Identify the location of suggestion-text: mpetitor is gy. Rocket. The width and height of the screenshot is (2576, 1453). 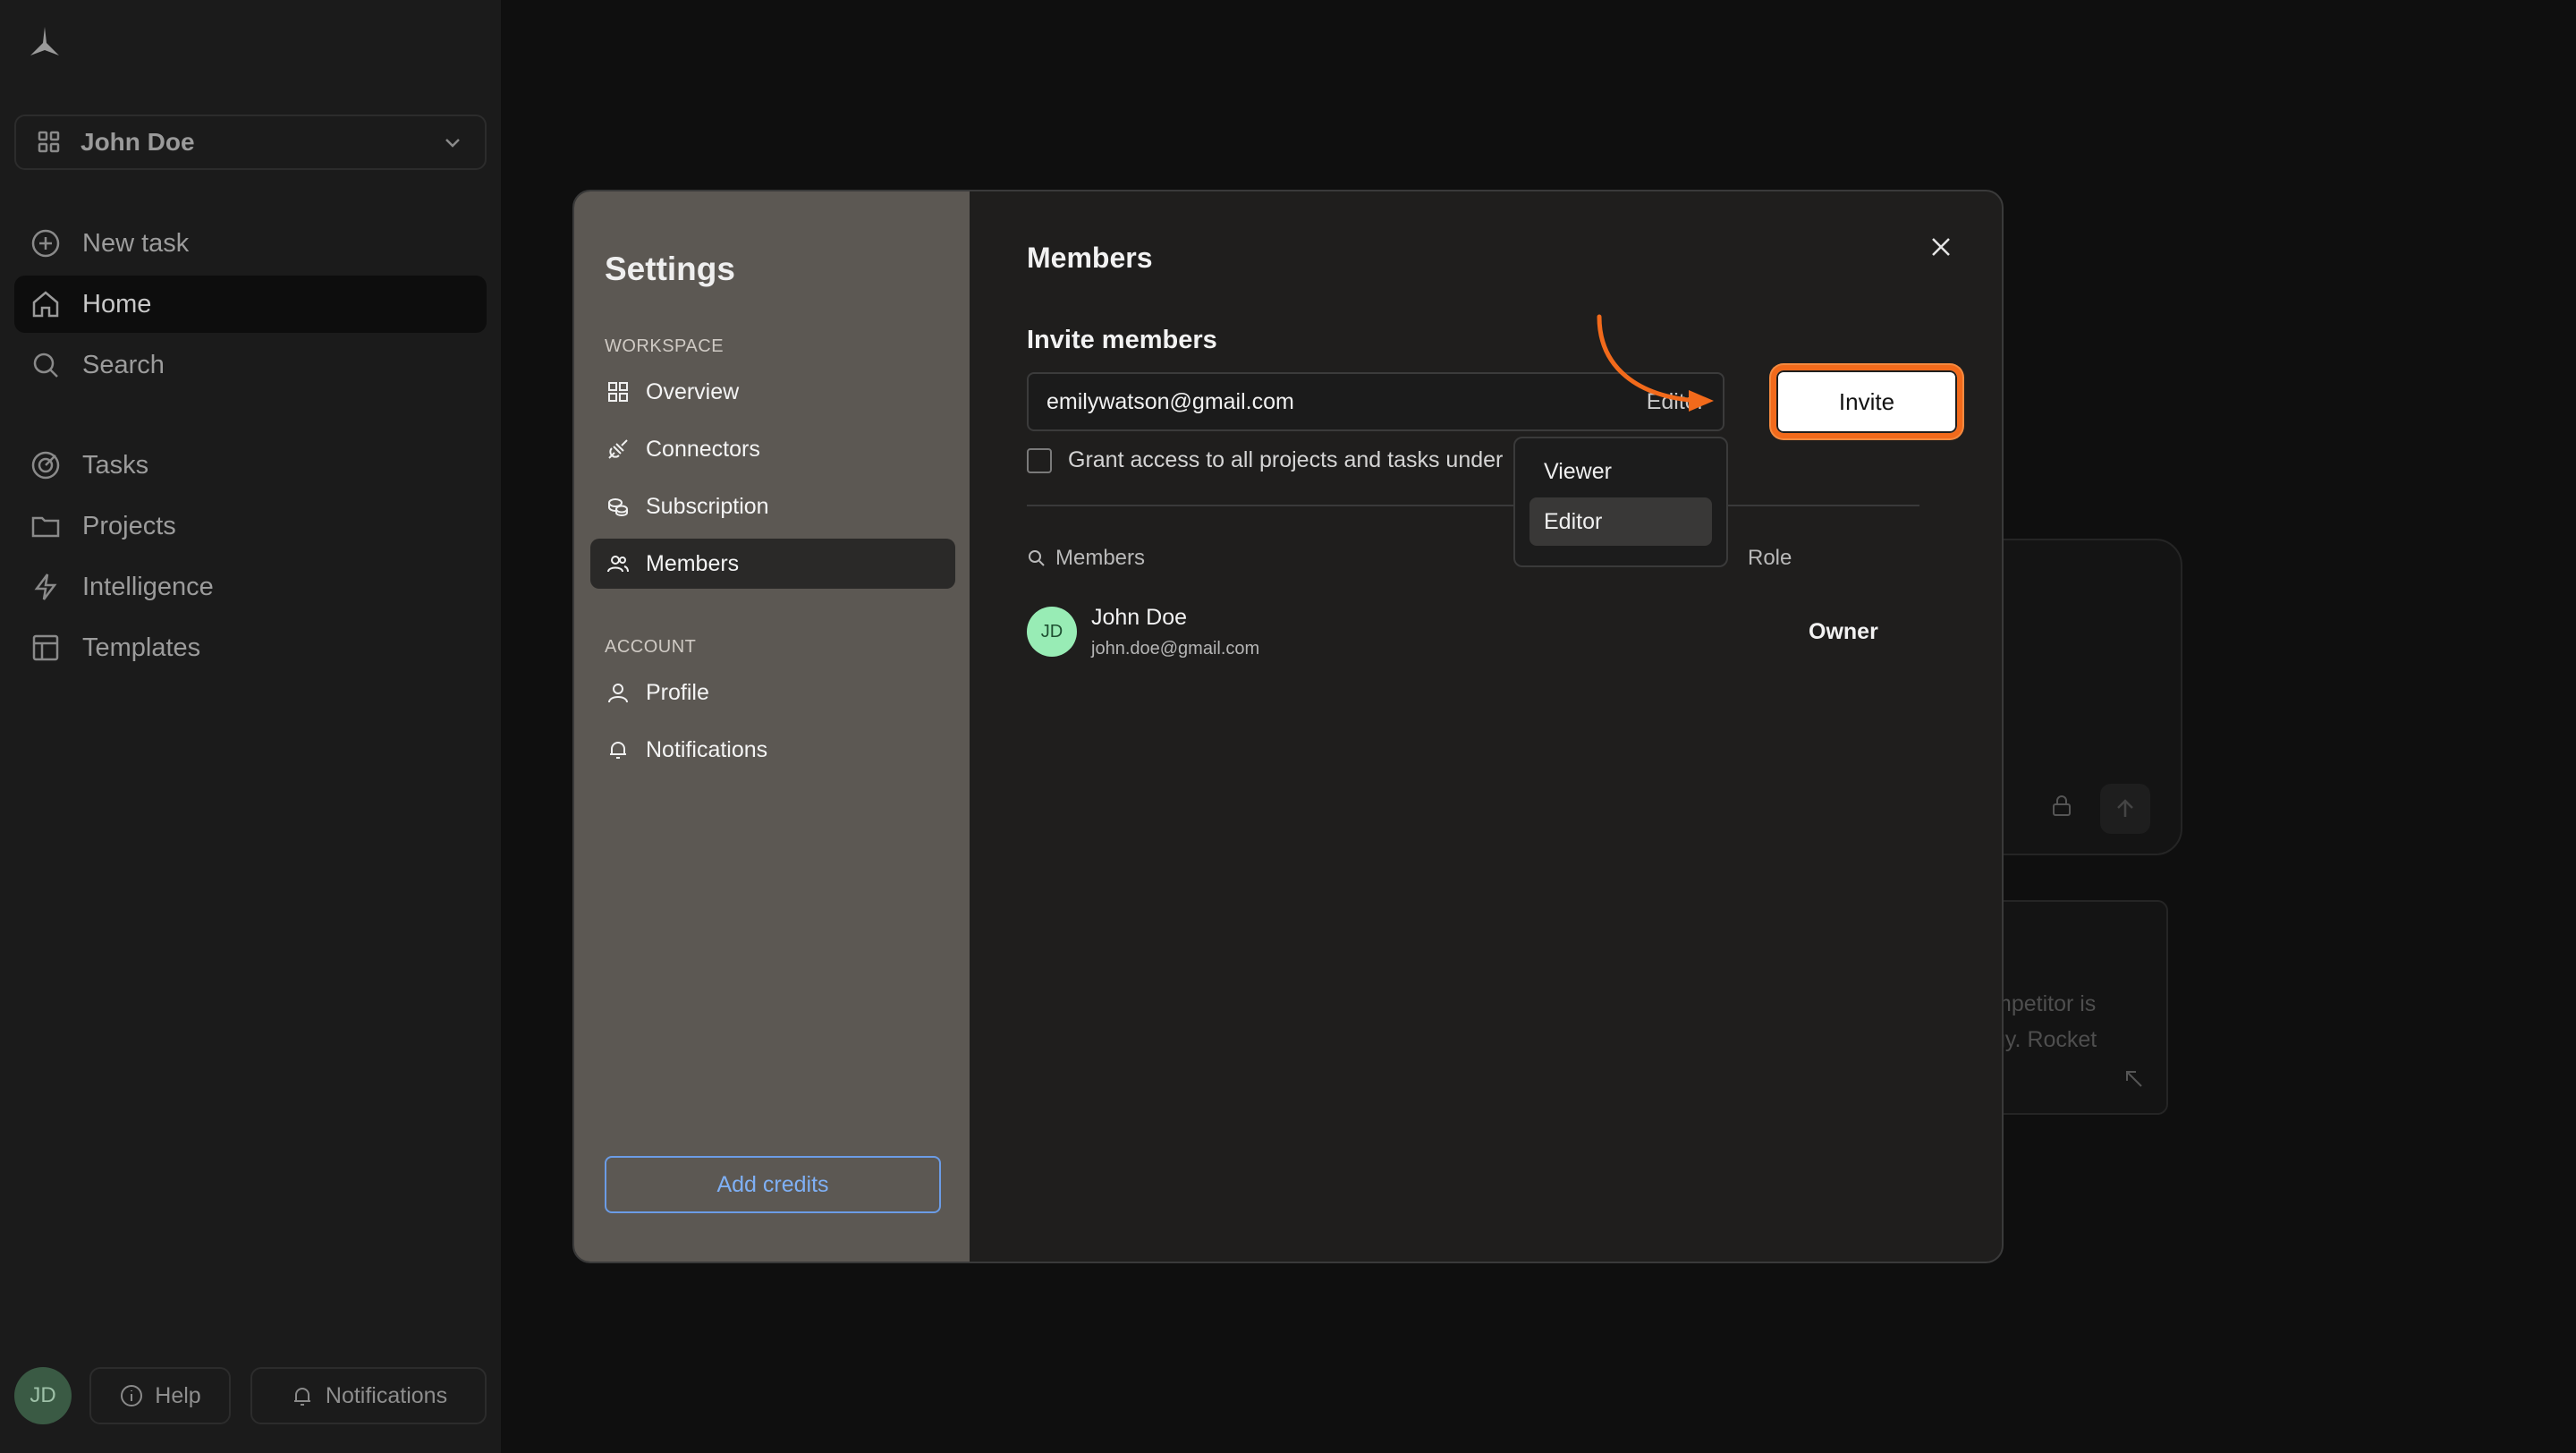
(2045, 1021).